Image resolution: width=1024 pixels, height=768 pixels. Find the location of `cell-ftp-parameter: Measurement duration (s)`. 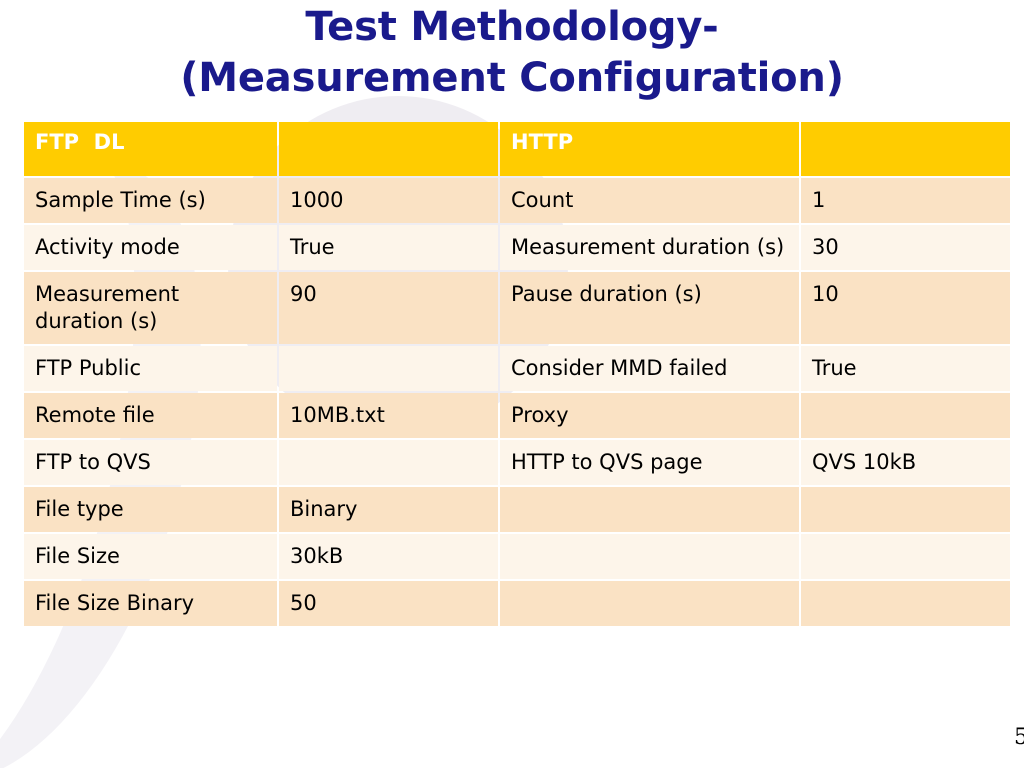

cell-ftp-parameter: Measurement duration (s) is located at coordinates (150, 308).